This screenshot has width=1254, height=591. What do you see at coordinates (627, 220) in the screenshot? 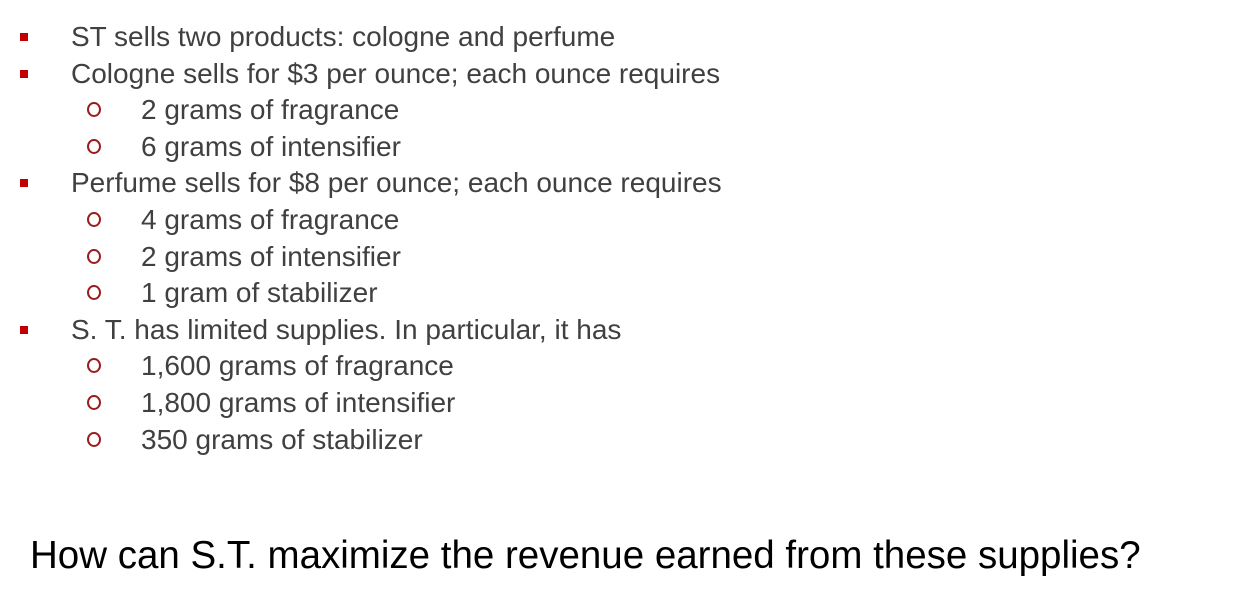
I see `sub-bullet-item: 4 grams of fragrance` at bounding box center [627, 220].